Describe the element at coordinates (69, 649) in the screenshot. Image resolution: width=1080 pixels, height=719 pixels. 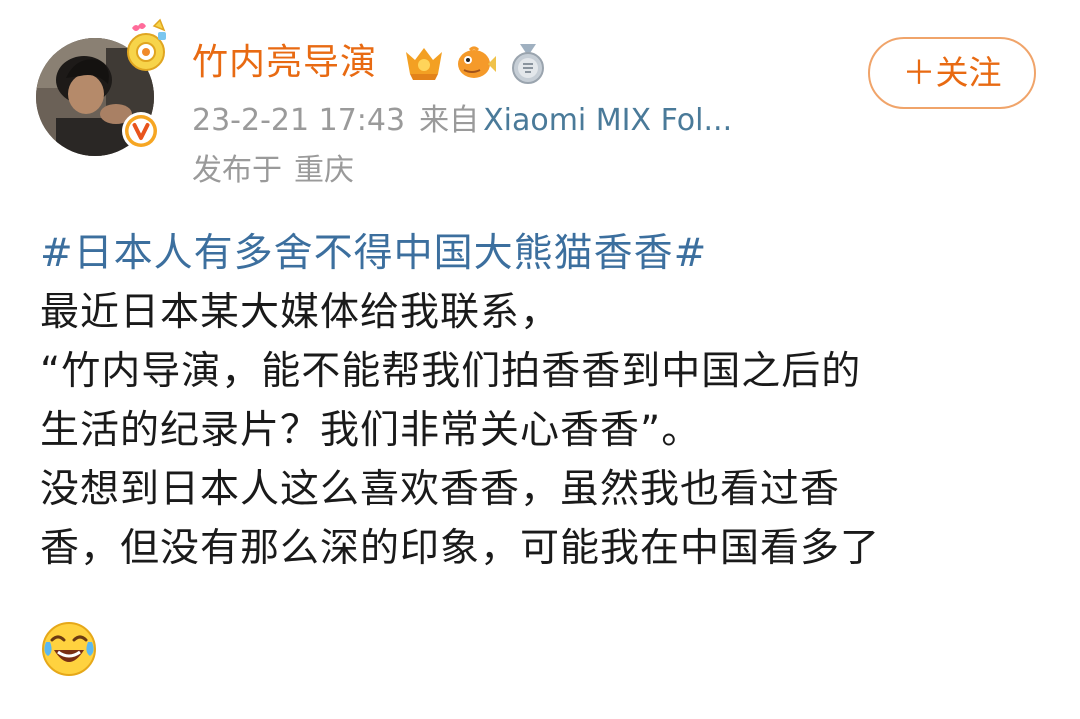
I see `laugh-cry-emoji-icon` at that location.